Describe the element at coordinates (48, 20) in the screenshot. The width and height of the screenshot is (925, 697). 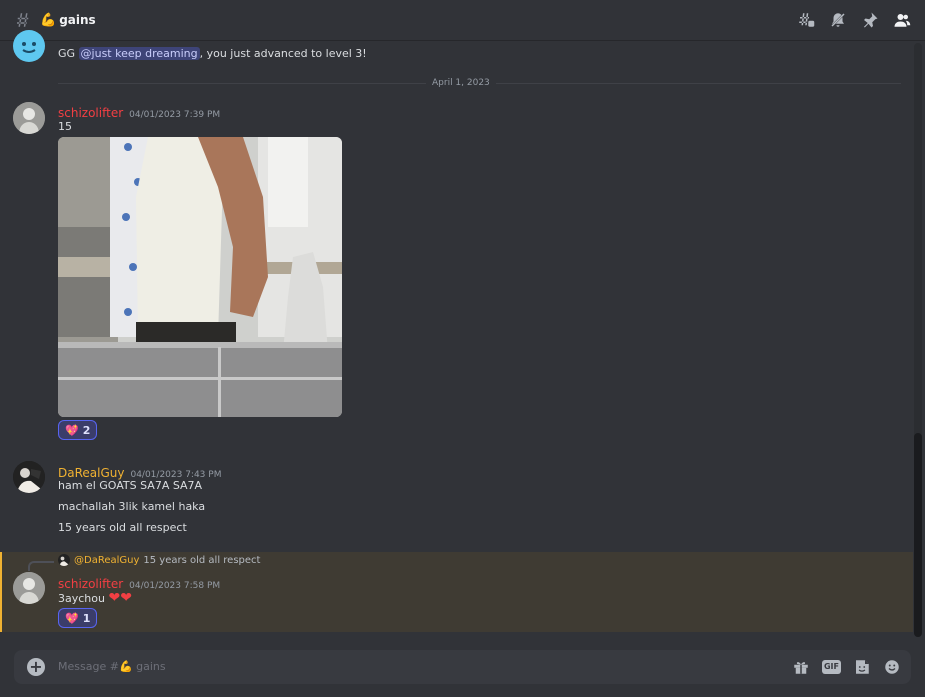
I see `channel-emoji: 💪` at that location.